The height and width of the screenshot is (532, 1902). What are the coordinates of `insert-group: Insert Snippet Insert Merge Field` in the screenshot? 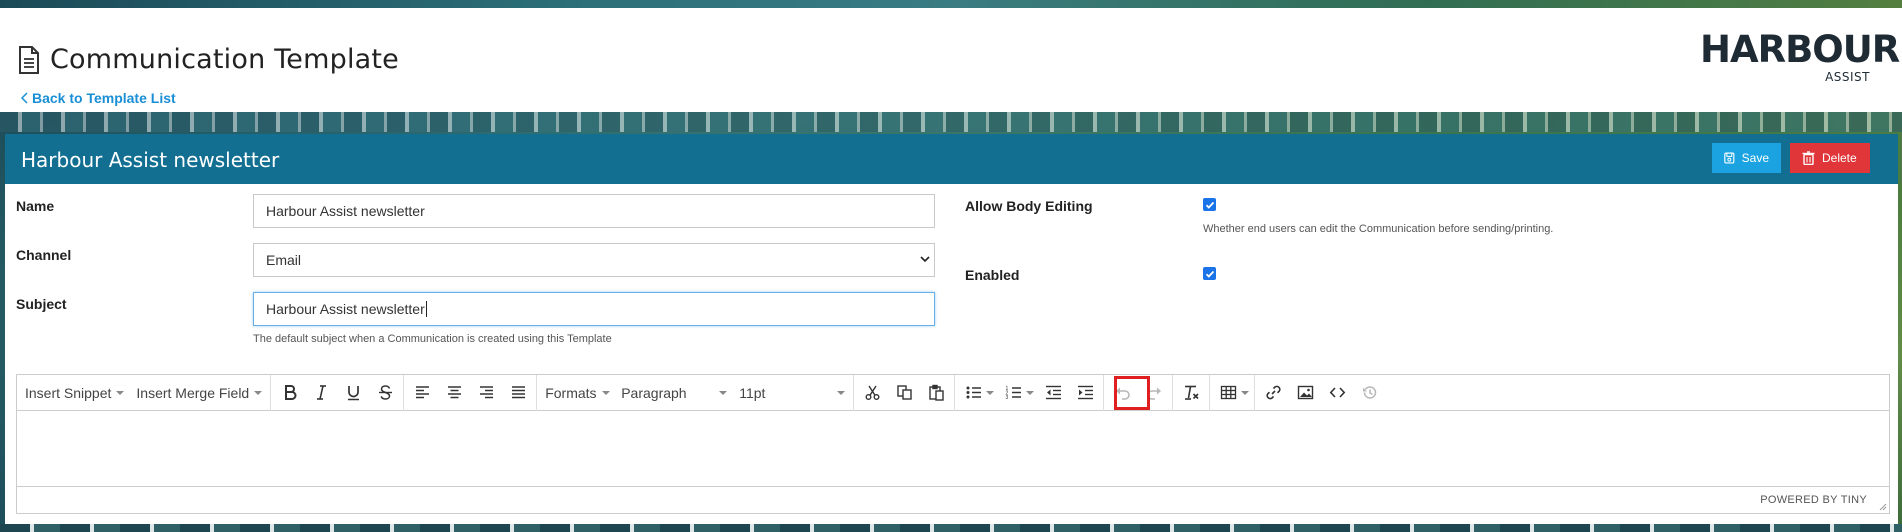 It's located at (144, 392).